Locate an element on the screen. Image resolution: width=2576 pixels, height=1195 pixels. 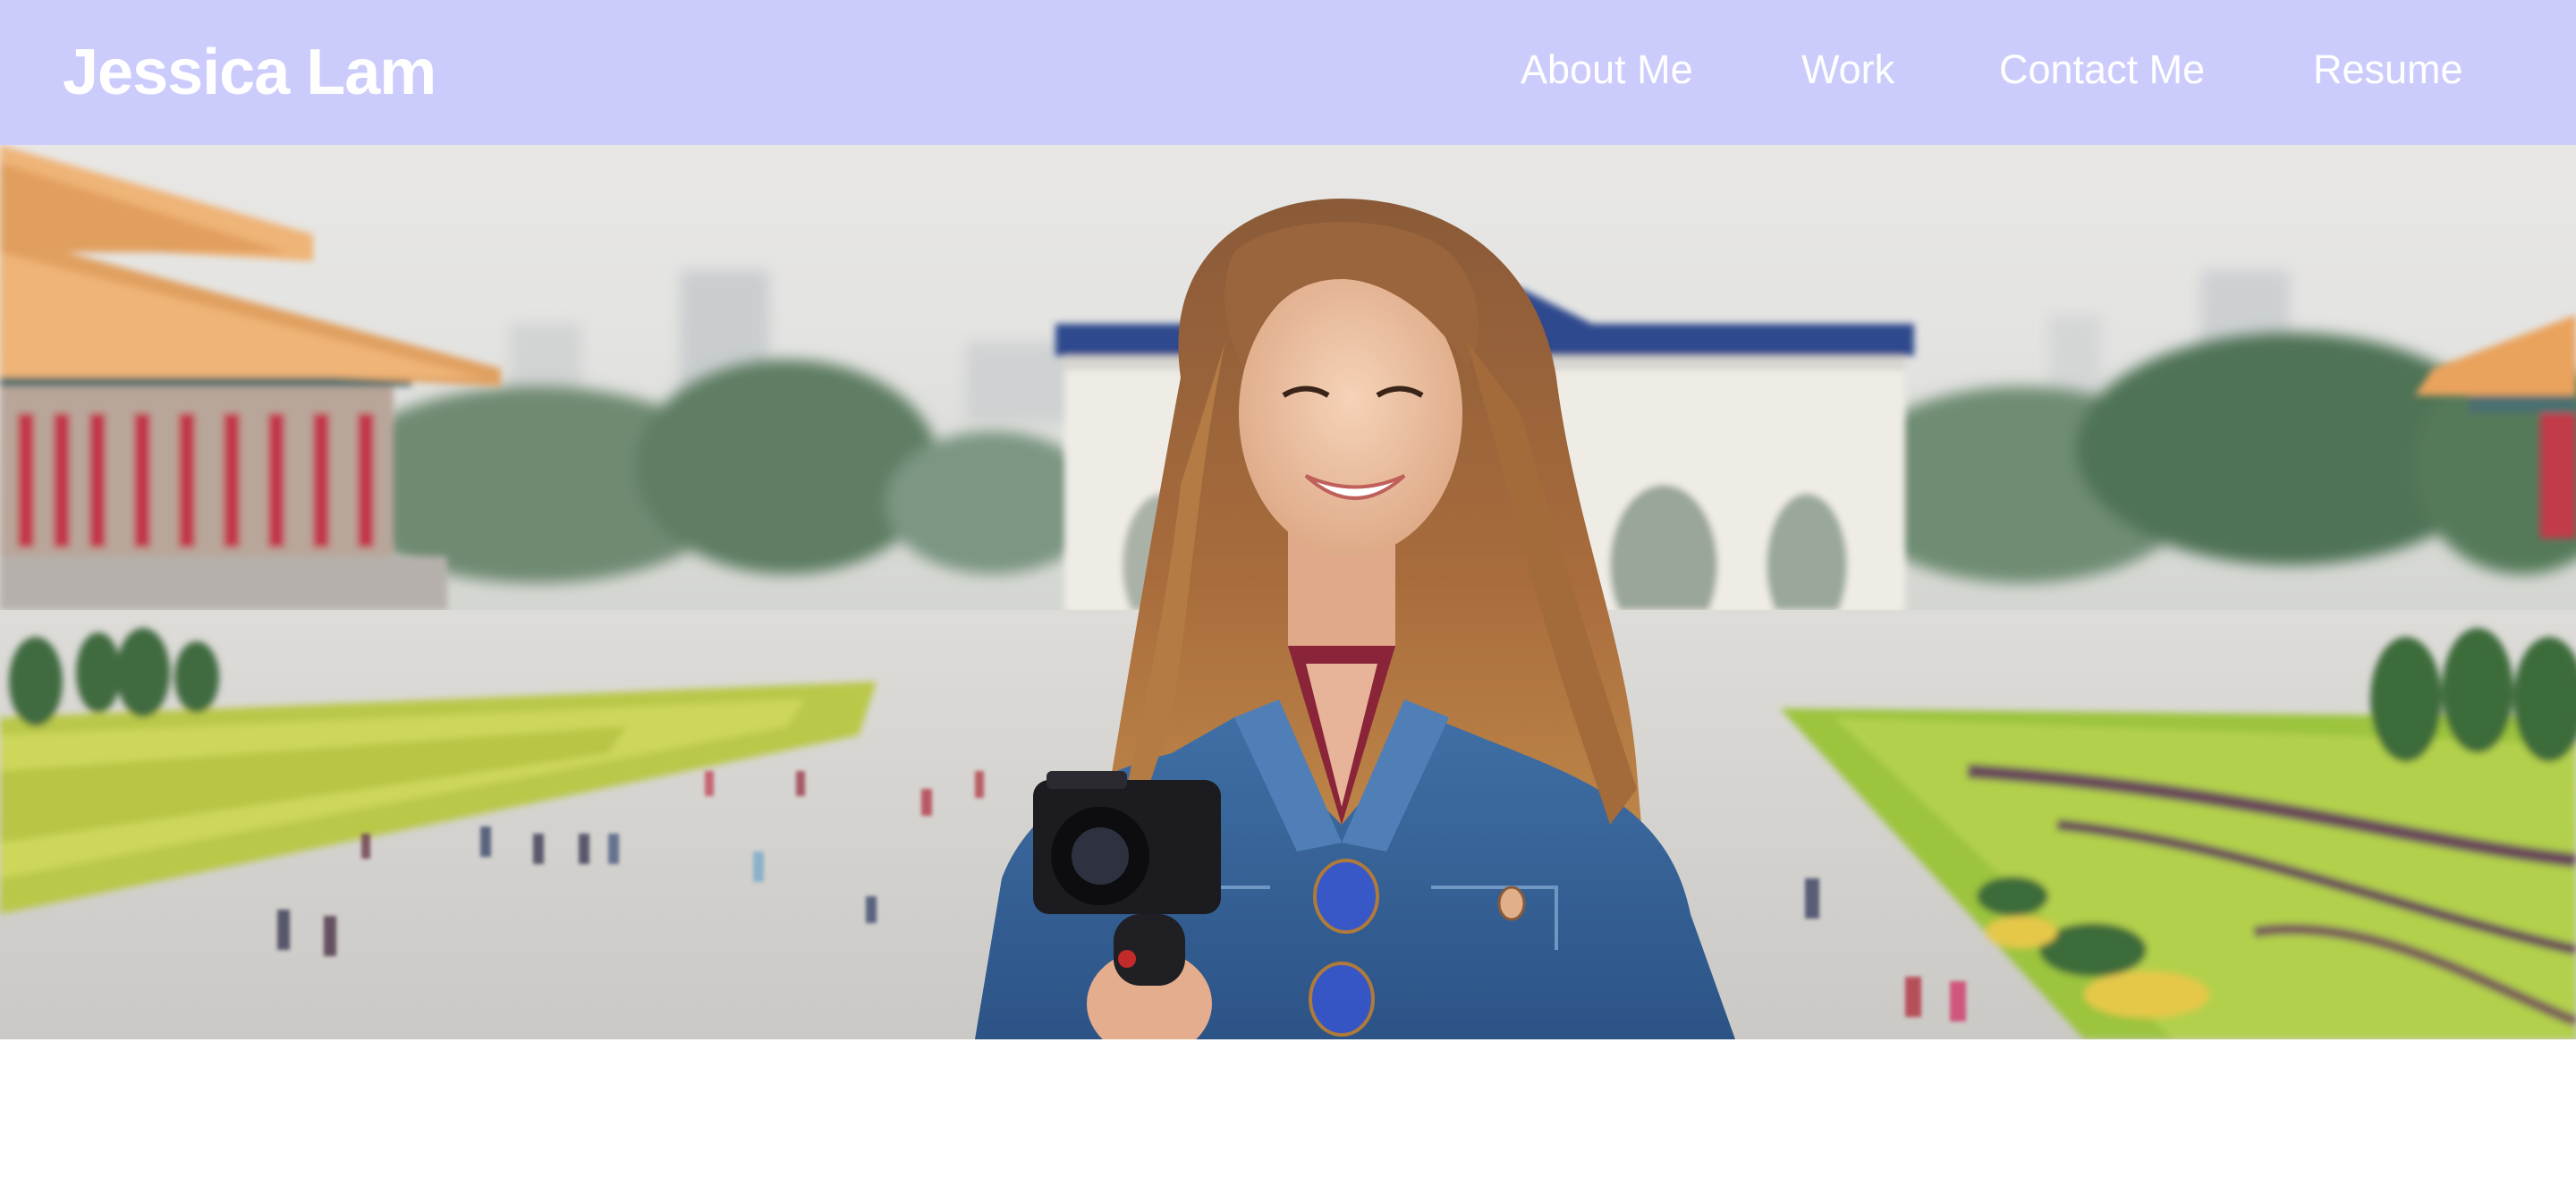
page-body-blank is located at coordinates (1288, 1117).